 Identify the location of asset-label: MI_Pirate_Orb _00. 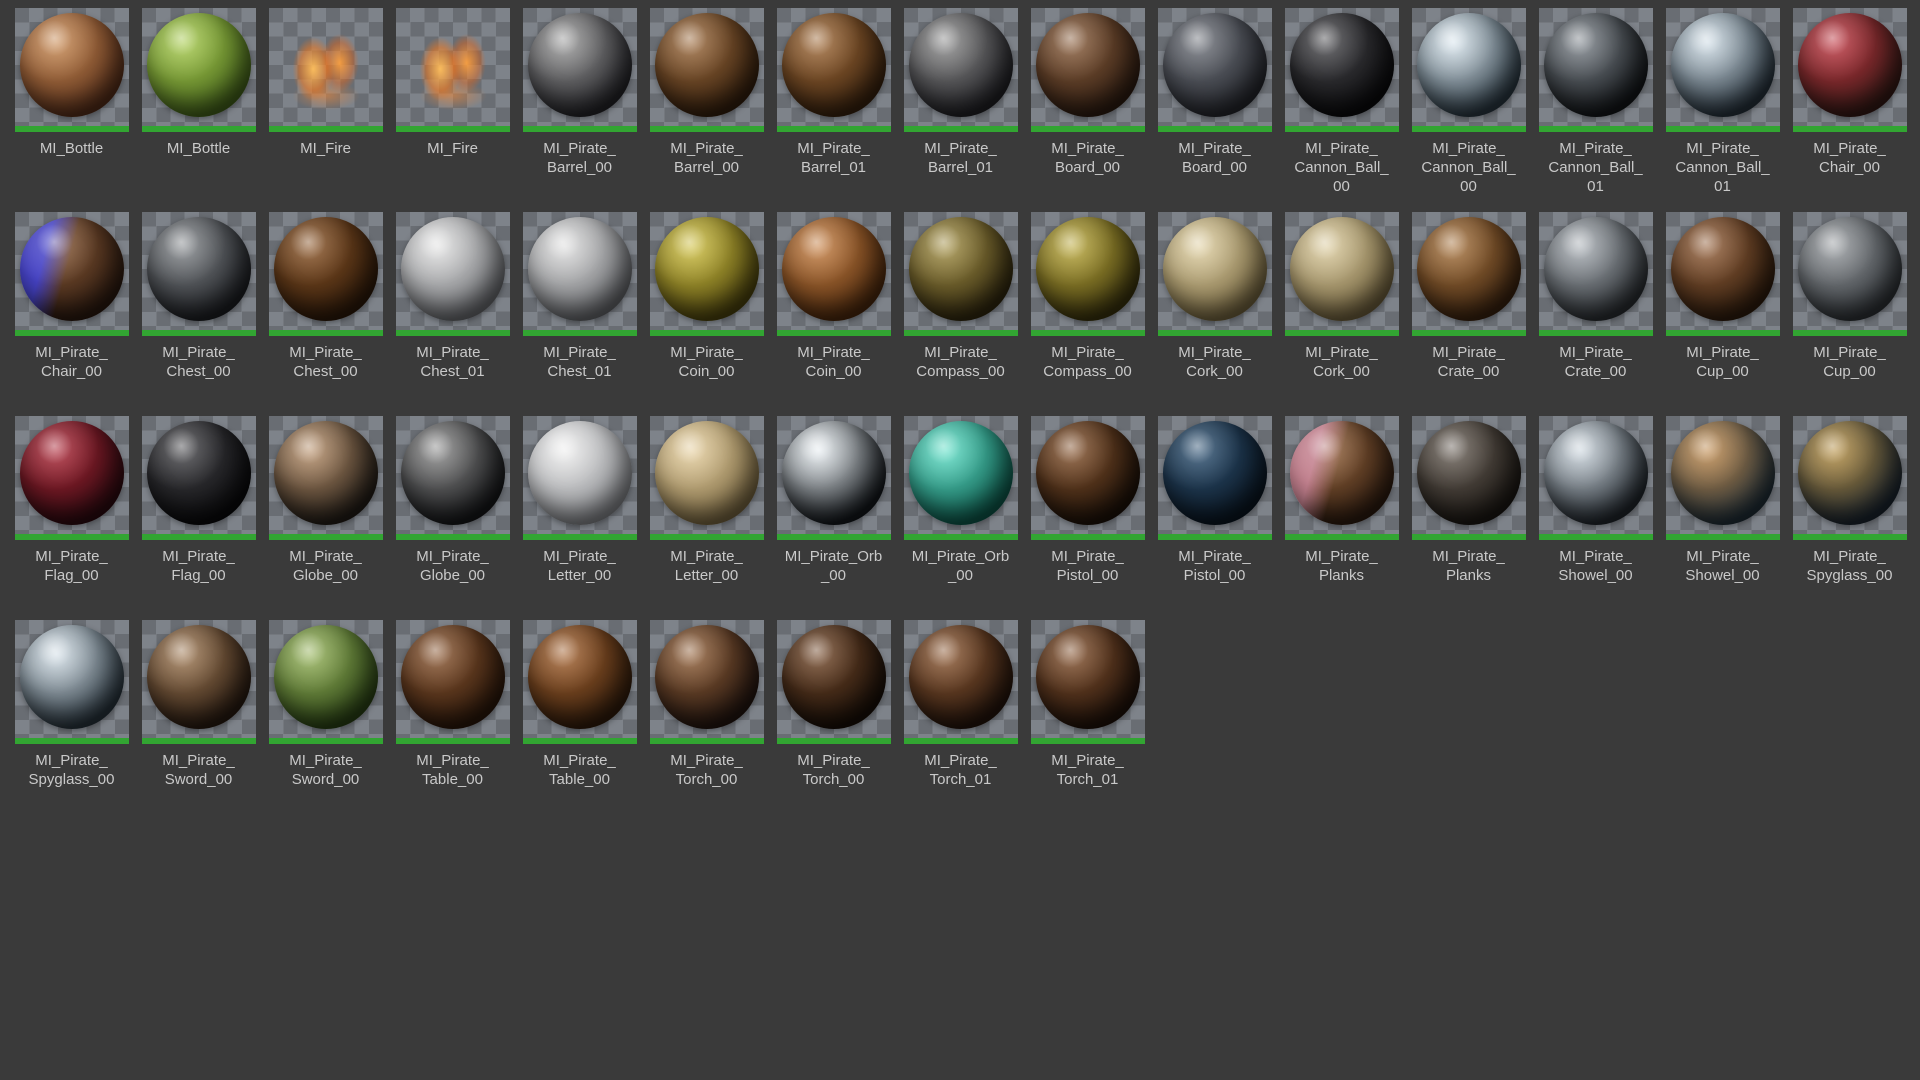
(960, 566).